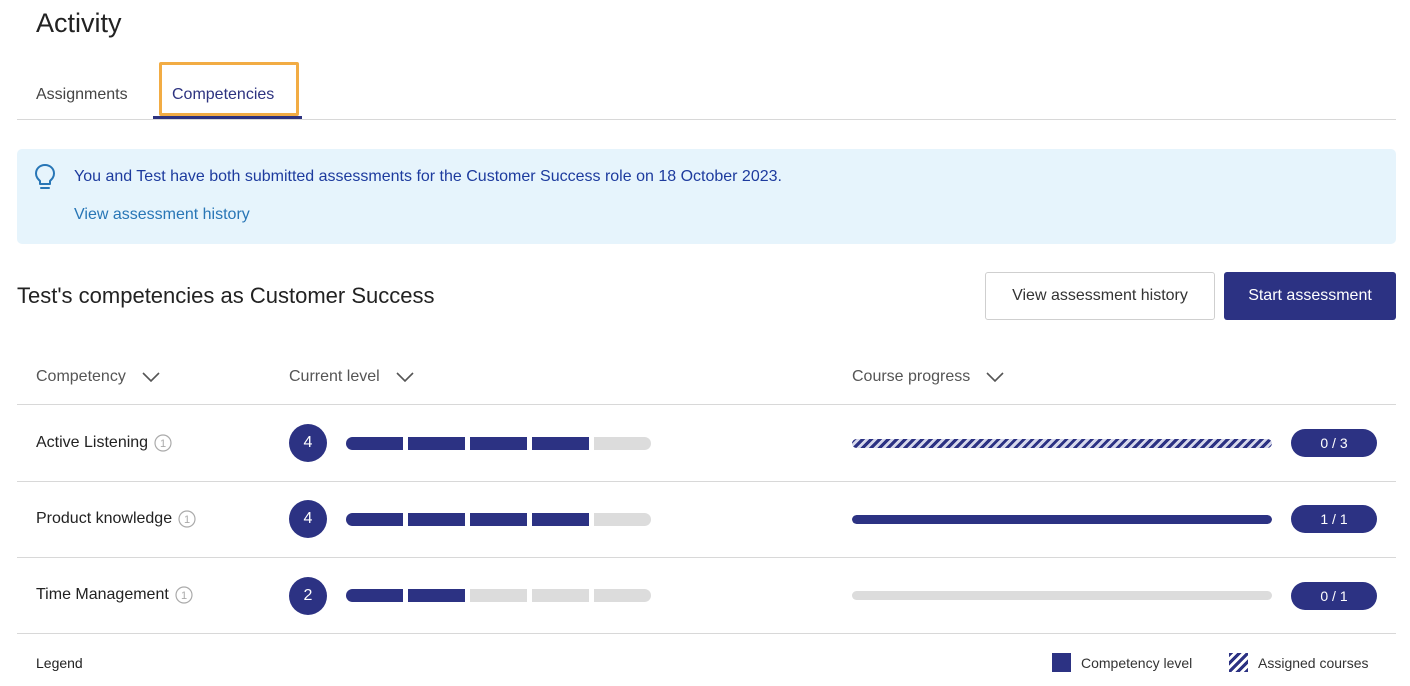 The height and width of the screenshot is (686, 1410). Describe the element at coordinates (104, 518) in the screenshot. I see `competency-label: Product knowledge` at that location.